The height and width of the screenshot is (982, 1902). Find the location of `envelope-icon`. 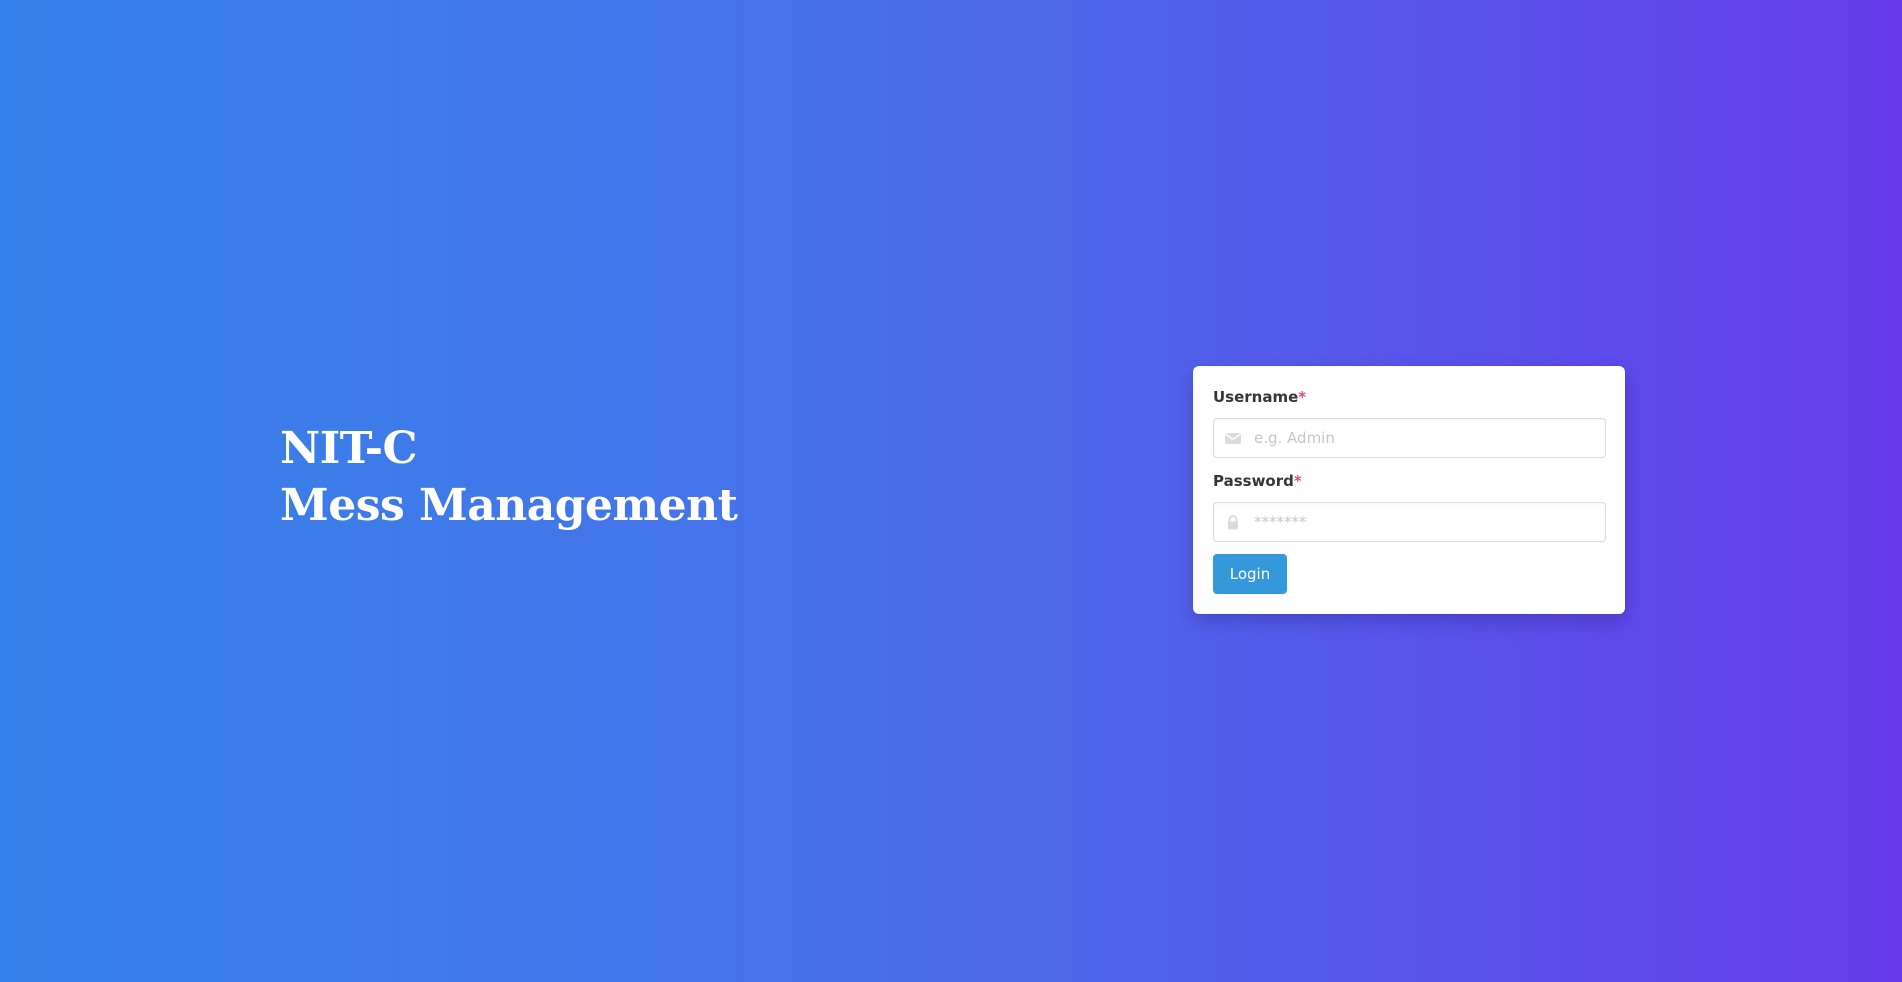

envelope-icon is located at coordinates (1233, 438).